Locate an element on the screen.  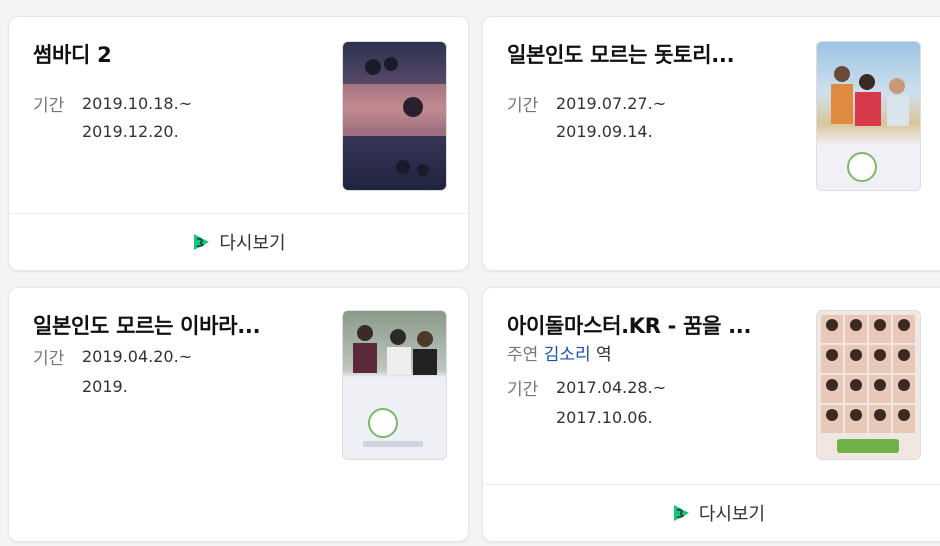
period-start: 2017.04.28.~ is located at coordinates (611, 387).